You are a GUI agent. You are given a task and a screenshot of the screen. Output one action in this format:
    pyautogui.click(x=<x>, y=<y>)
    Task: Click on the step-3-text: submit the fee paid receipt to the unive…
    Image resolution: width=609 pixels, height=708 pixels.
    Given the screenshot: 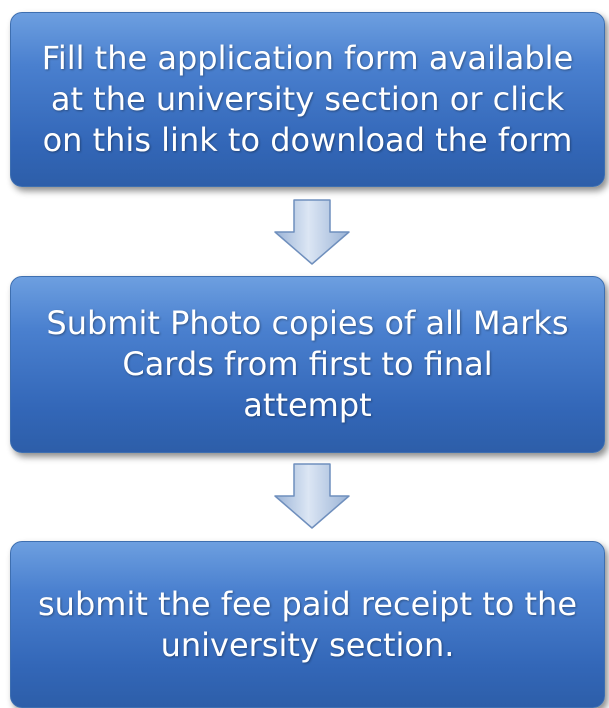 What is the action you would take?
    pyautogui.click(x=307, y=624)
    